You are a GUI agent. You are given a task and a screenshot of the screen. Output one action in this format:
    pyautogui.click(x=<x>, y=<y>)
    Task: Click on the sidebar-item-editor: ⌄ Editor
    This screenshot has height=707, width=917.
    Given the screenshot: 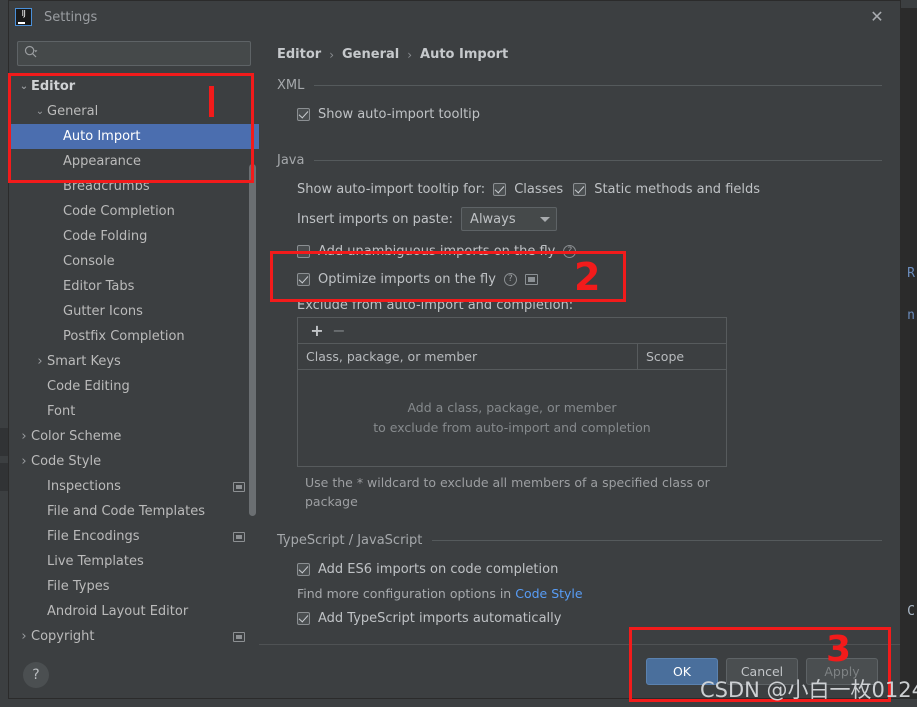 What is the action you would take?
    pyautogui.click(x=134, y=86)
    